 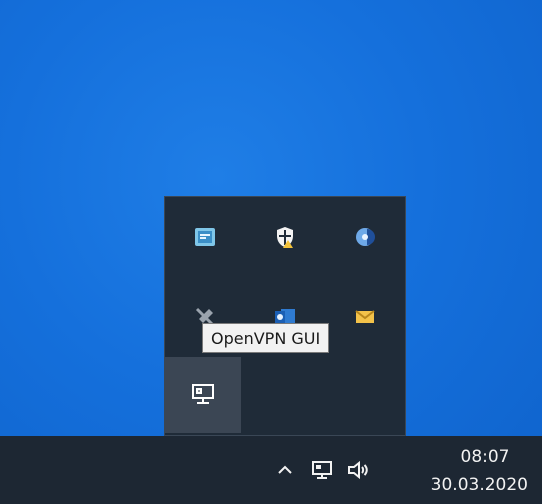 I want to click on tooltip-text: OpenVPN GUI, so click(x=266, y=338).